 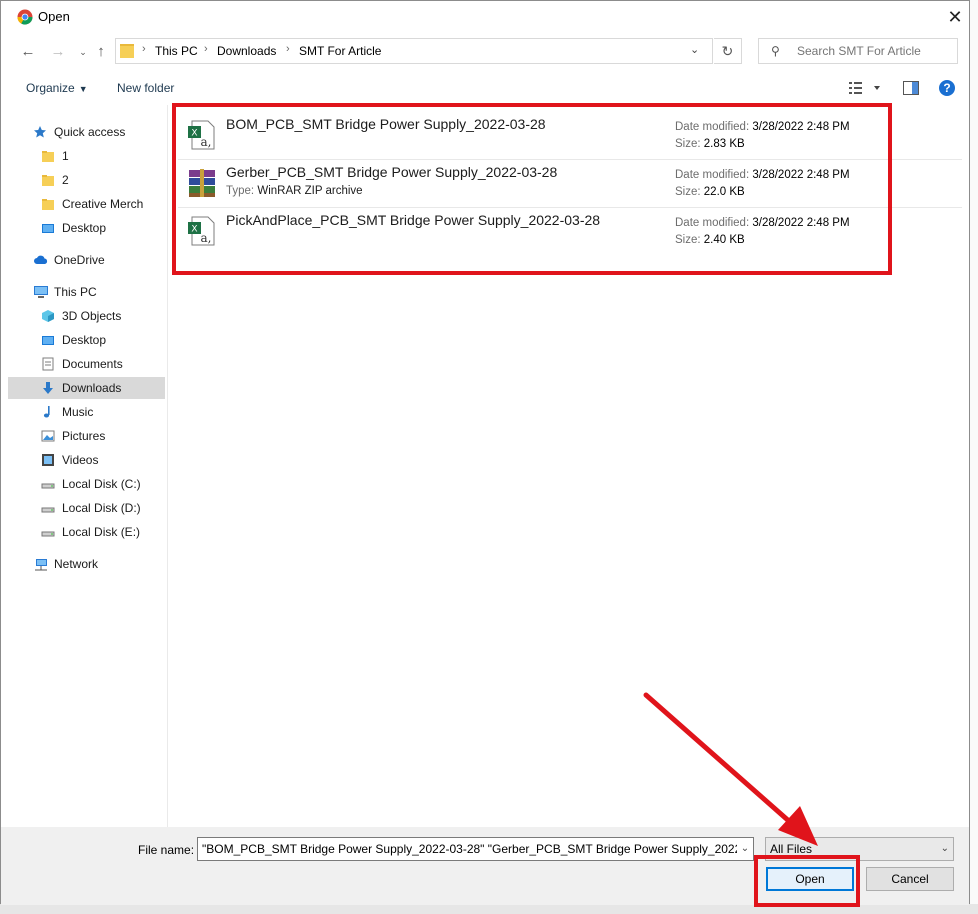 I want to click on sidebar-item-label: Creative Merch, so click(x=103, y=204).